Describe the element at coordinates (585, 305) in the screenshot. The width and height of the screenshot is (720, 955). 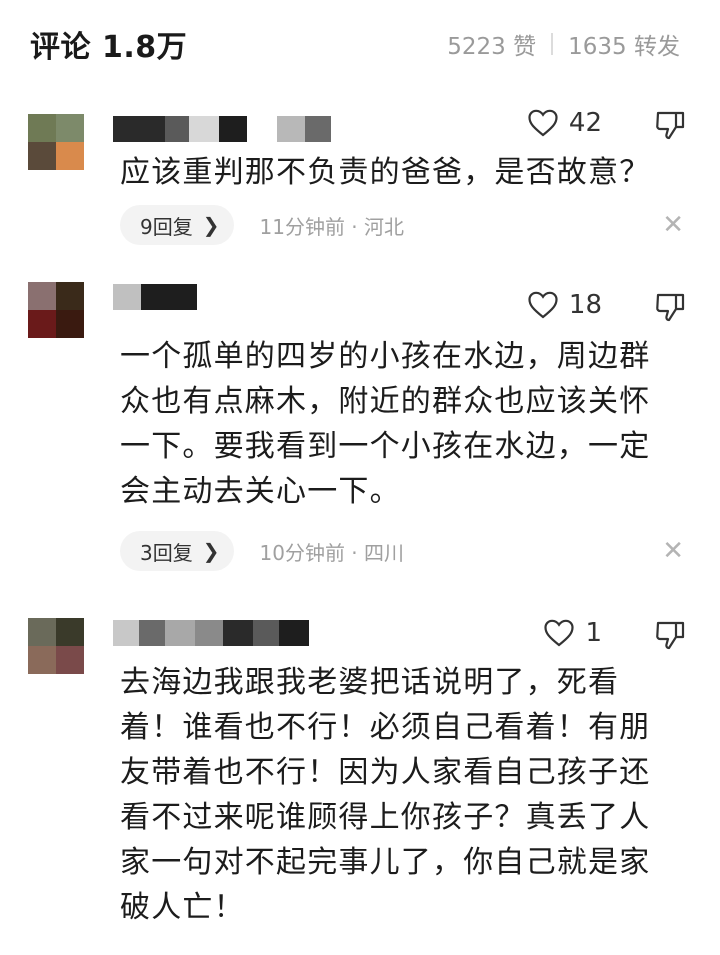
I see `like-count: 18` at that location.